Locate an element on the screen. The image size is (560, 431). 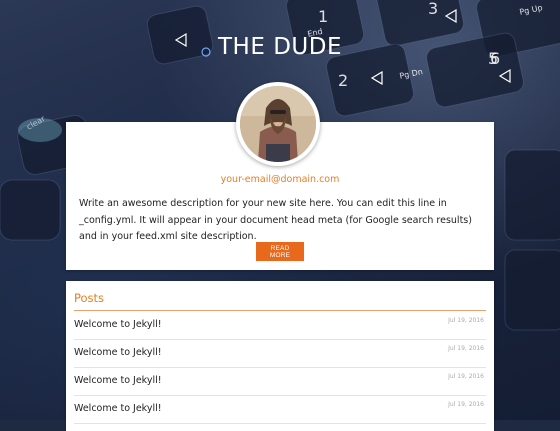
site-title: THE DUDE is located at coordinates (280, 47).